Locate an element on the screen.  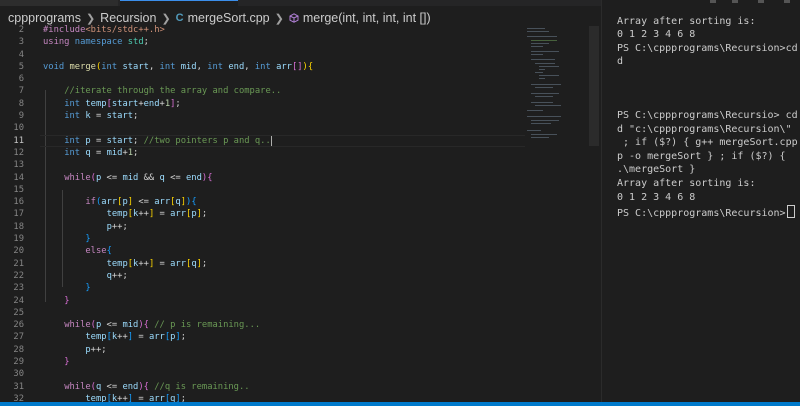
terminal-line: PS C:\cppprograms\Recursio> cd is located at coordinates (707, 115).